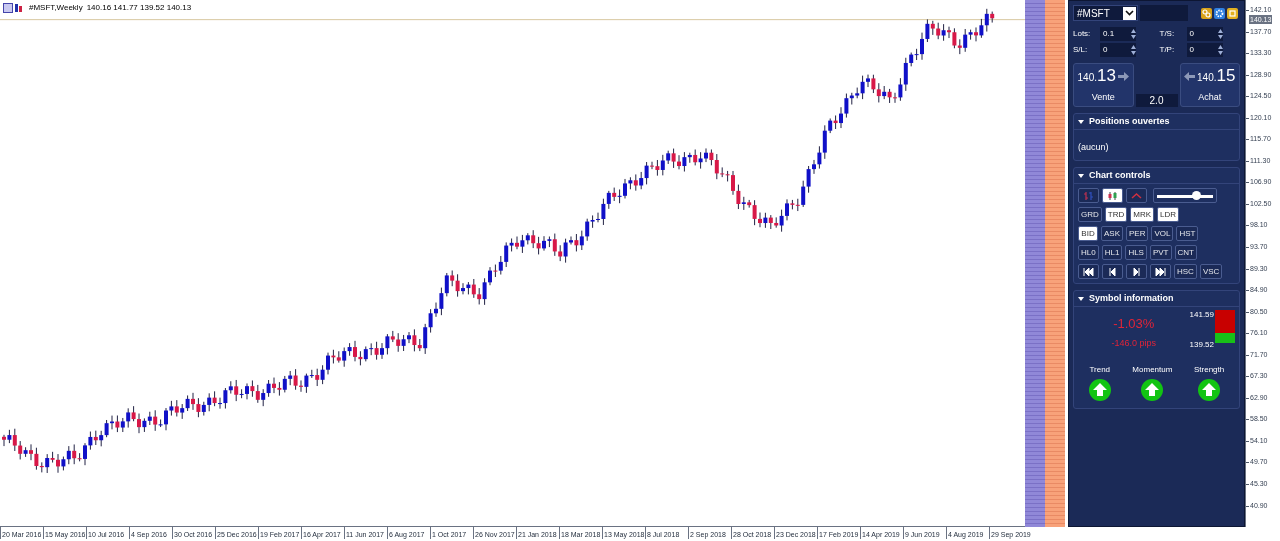  I want to click on control-button: VSC, so click(1211, 271).